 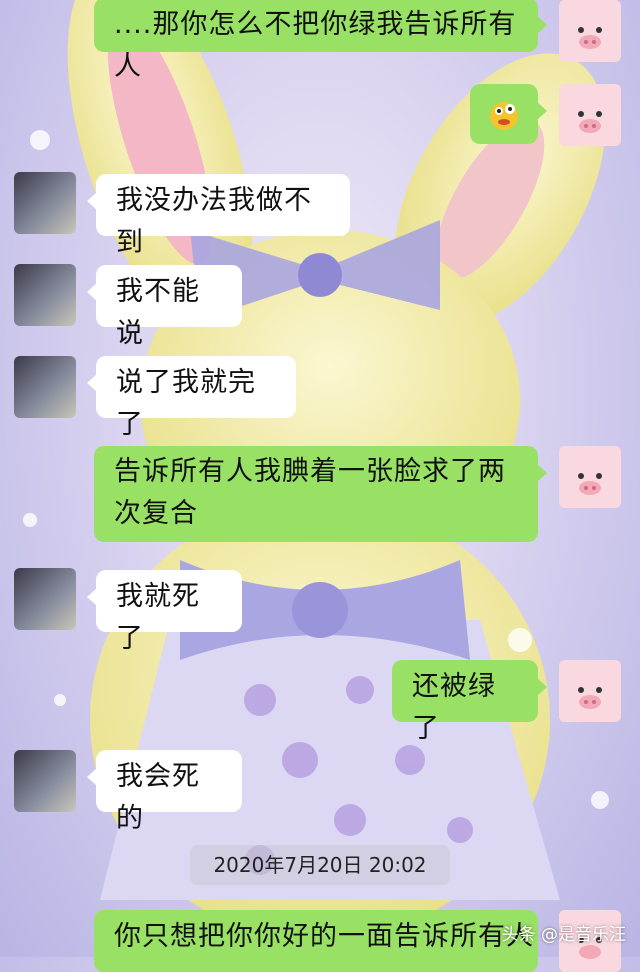 What do you see at coordinates (316, 941) in the screenshot?
I see `message-bubble-outgoing: 你只想把你你好的一面告诉所有人` at bounding box center [316, 941].